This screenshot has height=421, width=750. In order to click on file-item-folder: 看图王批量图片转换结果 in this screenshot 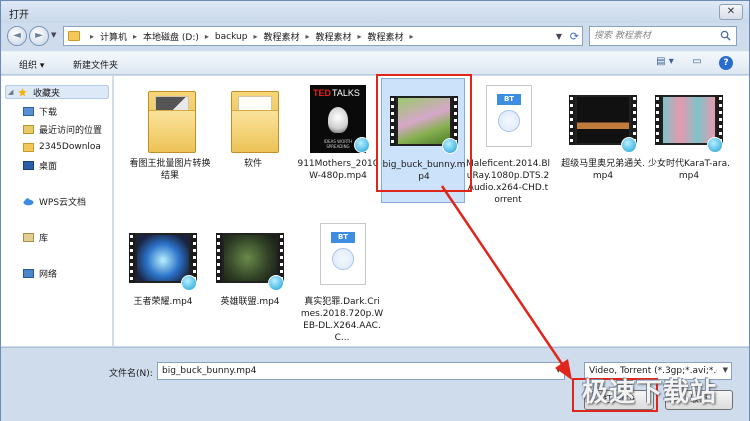, I will do `click(170, 140)`.